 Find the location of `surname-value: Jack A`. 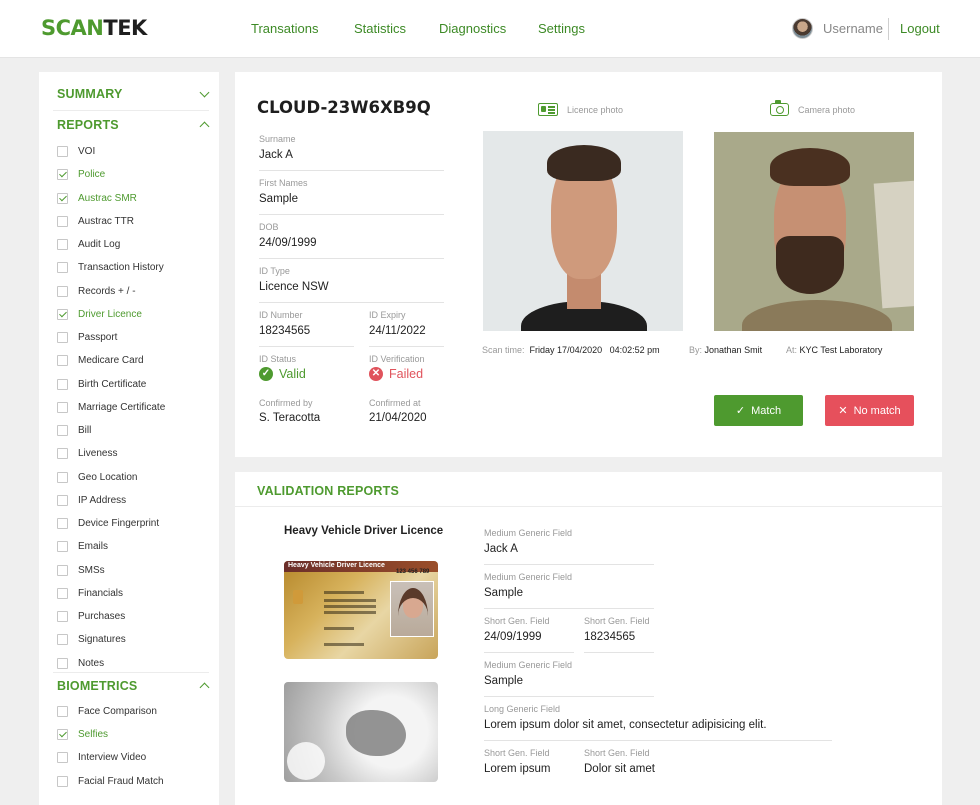

surname-value: Jack A is located at coordinates (276, 155).